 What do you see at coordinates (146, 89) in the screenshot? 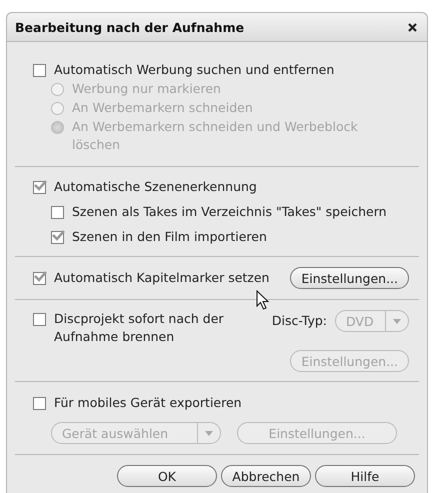
I see `radio-label: Werbung nur markieren` at bounding box center [146, 89].